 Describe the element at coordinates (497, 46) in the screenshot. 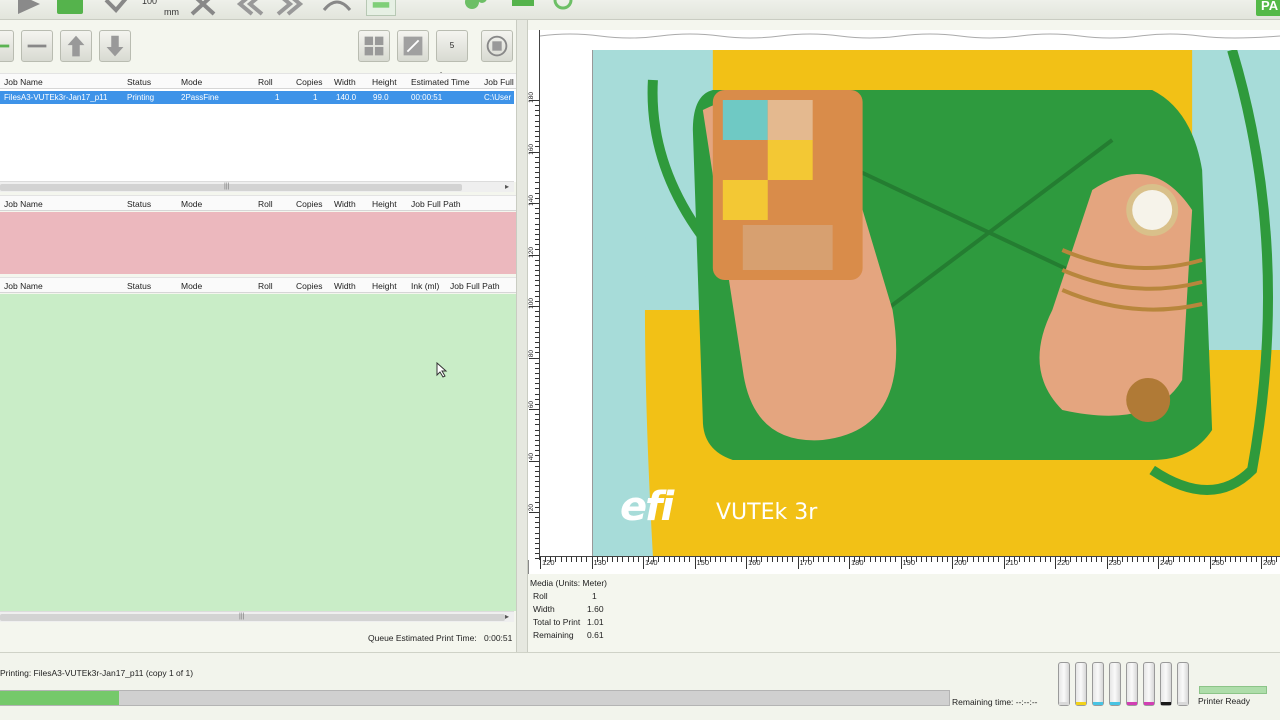

I see `stop-circle-button` at that location.